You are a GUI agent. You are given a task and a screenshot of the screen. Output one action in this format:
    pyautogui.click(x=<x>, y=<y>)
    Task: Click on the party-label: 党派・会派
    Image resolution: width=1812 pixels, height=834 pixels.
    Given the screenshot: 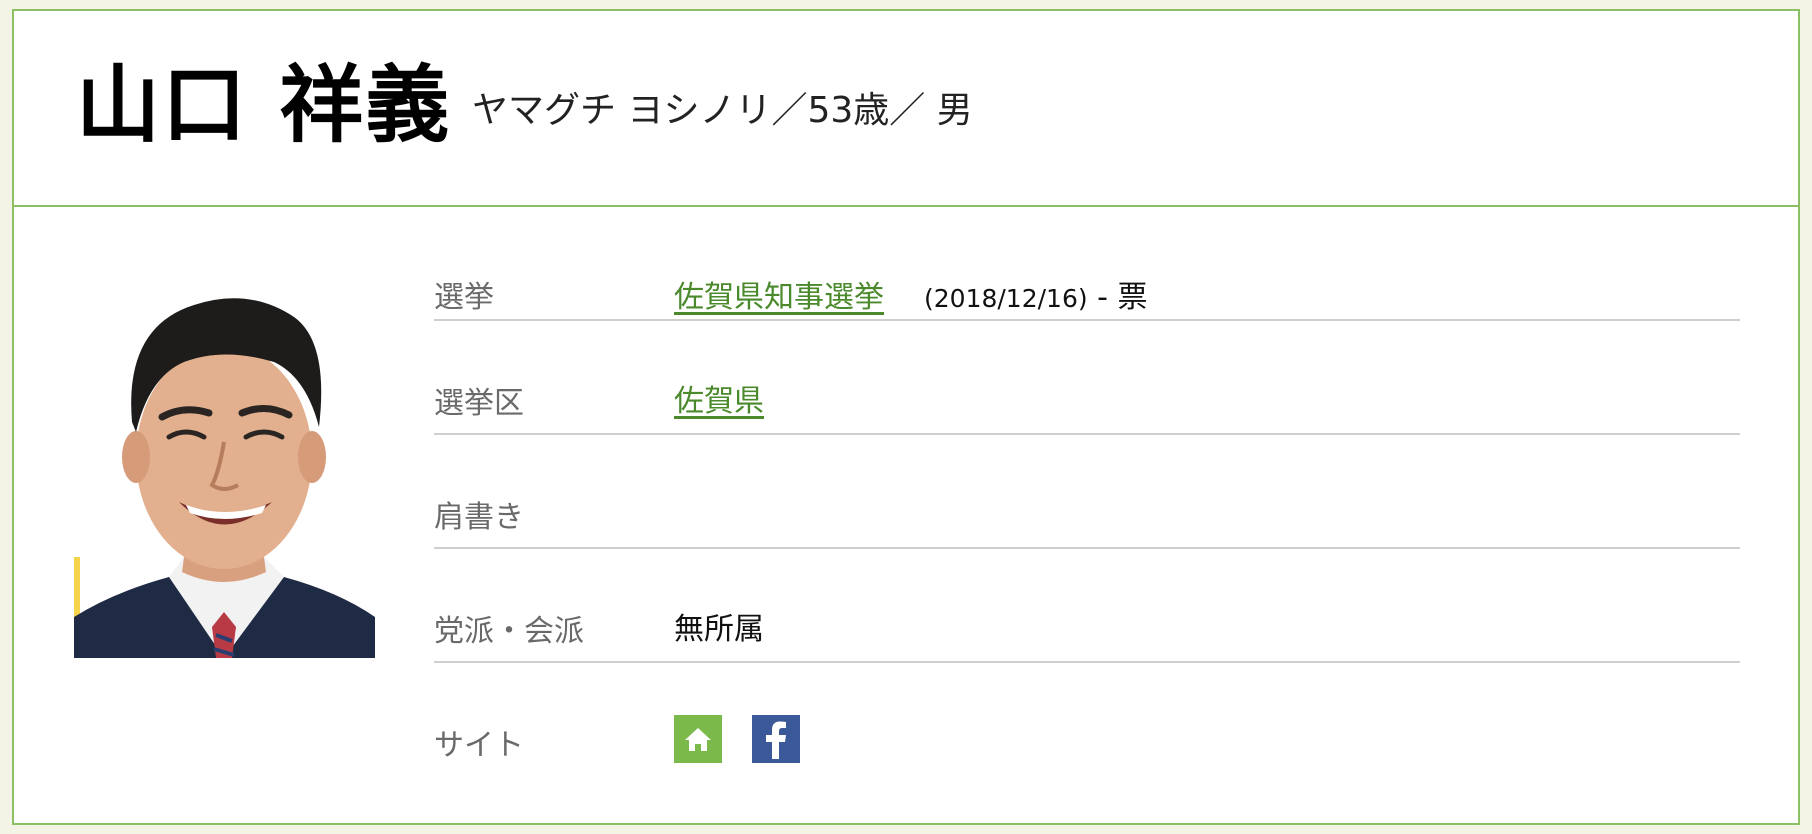 What is the action you would take?
    pyautogui.click(x=509, y=631)
    